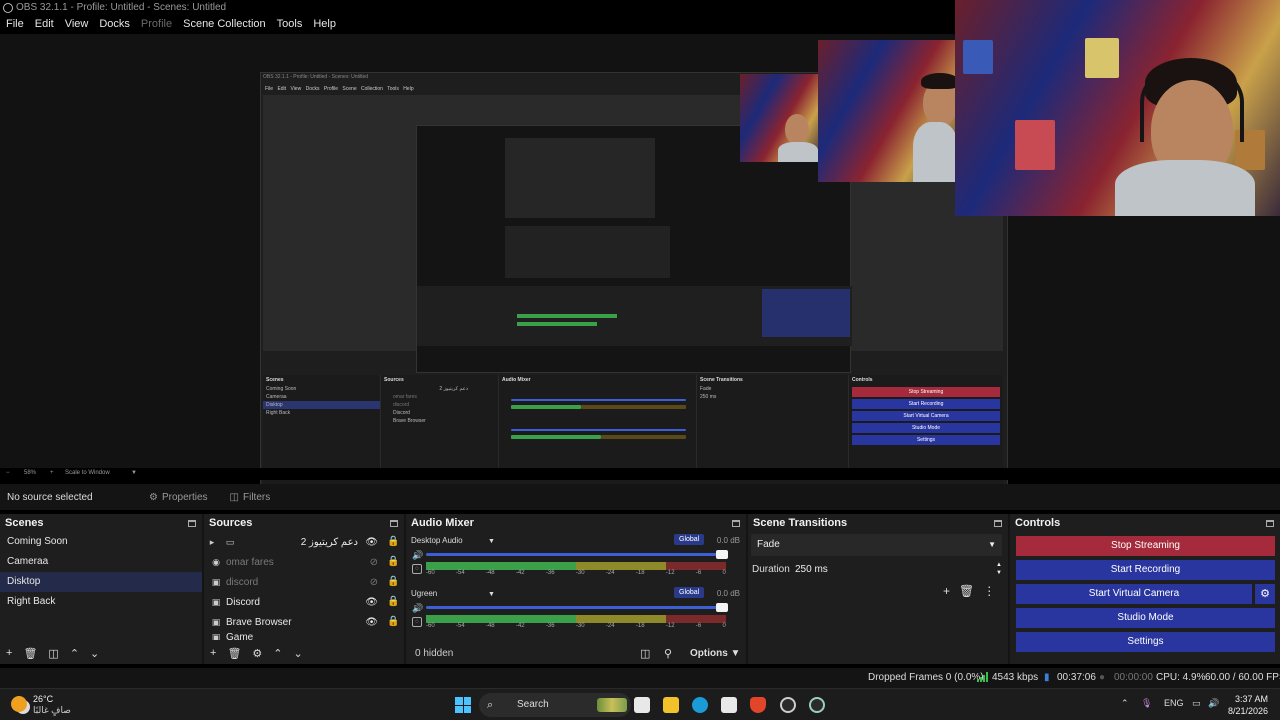  I want to click on duration-input: 250 ms ▲ ▼, so click(898, 570).